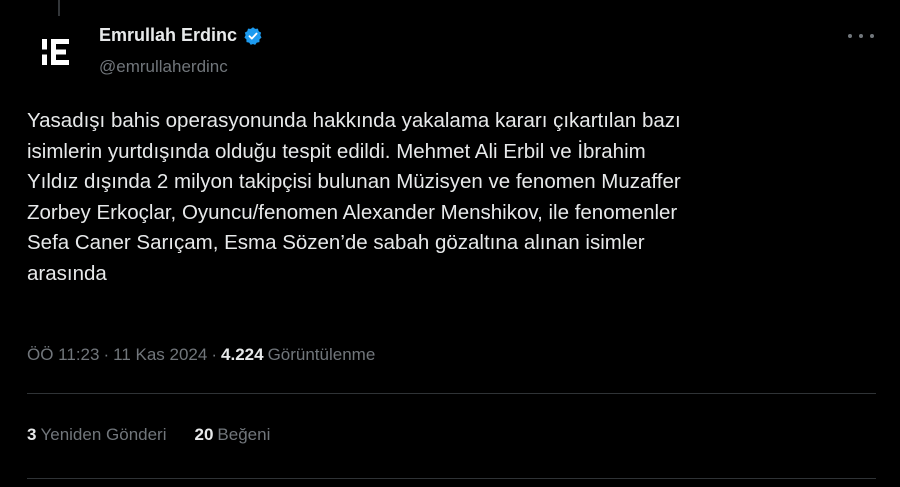 This screenshot has width=900, height=487. I want to click on author-handle: @emrullaherdinc, so click(163, 67).